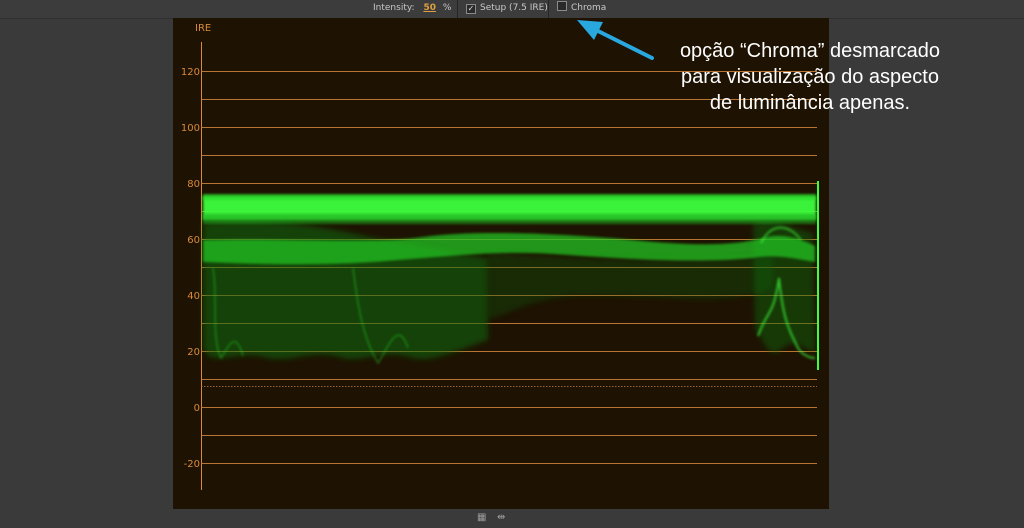 This screenshot has width=1024, height=528. I want to click on axis-label-80: 80, so click(193, 184).